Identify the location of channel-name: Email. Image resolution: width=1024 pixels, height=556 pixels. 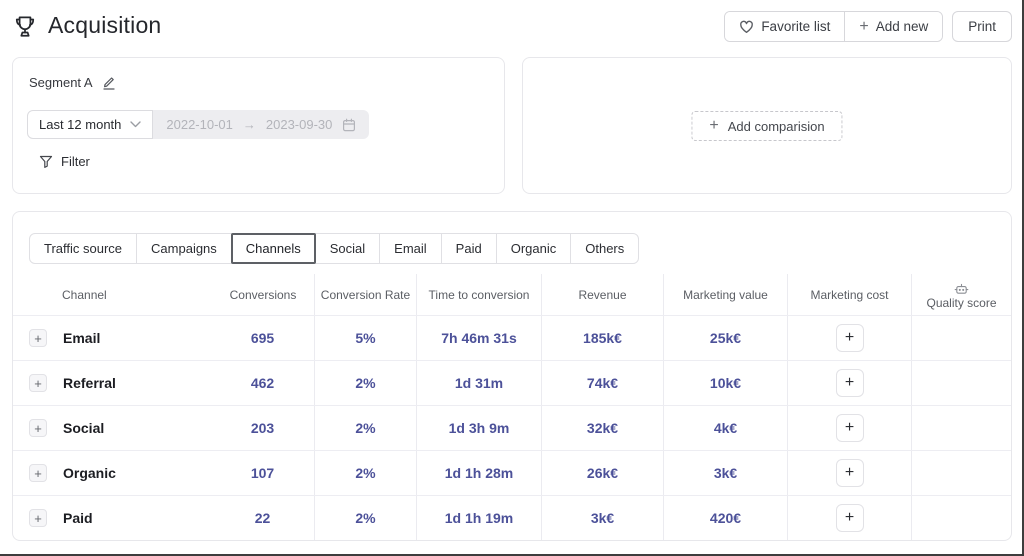
(82, 338).